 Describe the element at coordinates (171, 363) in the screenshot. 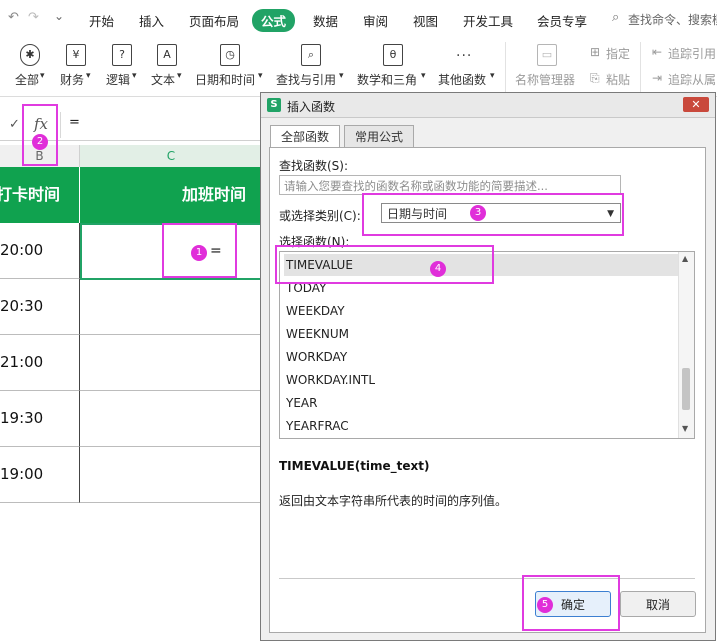

I see `cell-c-row3` at that location.